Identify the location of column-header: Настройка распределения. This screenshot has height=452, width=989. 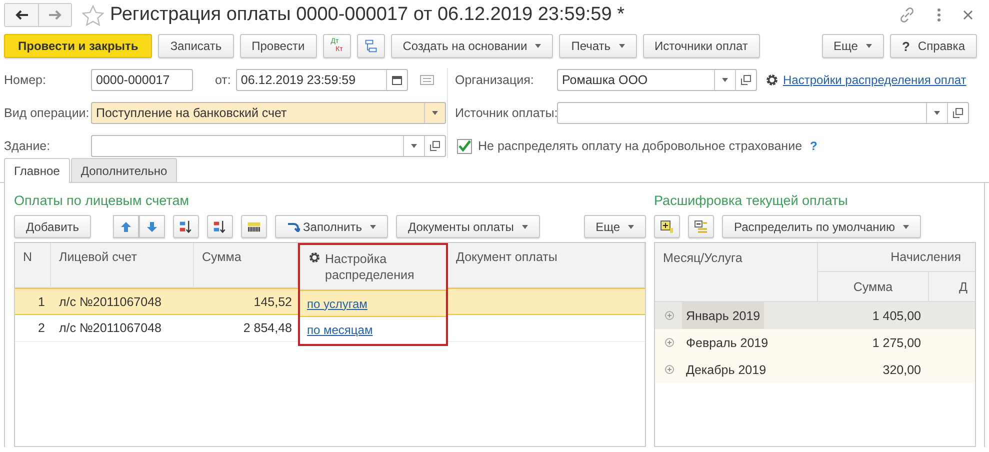
(373, 267).